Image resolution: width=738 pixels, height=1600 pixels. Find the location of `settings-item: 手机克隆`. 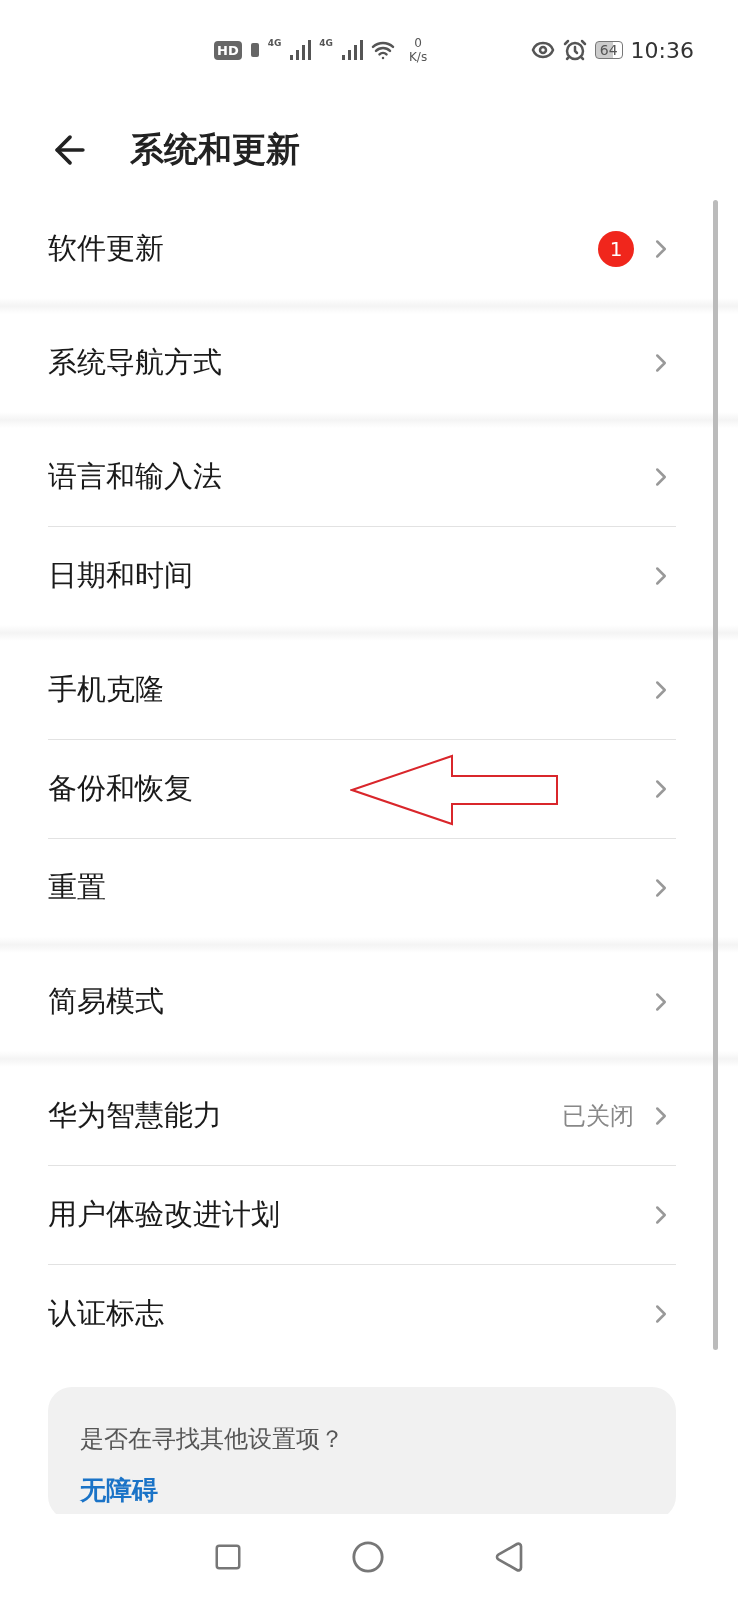

settings-item: 手机克隆 is located at coordinates (362, 690).